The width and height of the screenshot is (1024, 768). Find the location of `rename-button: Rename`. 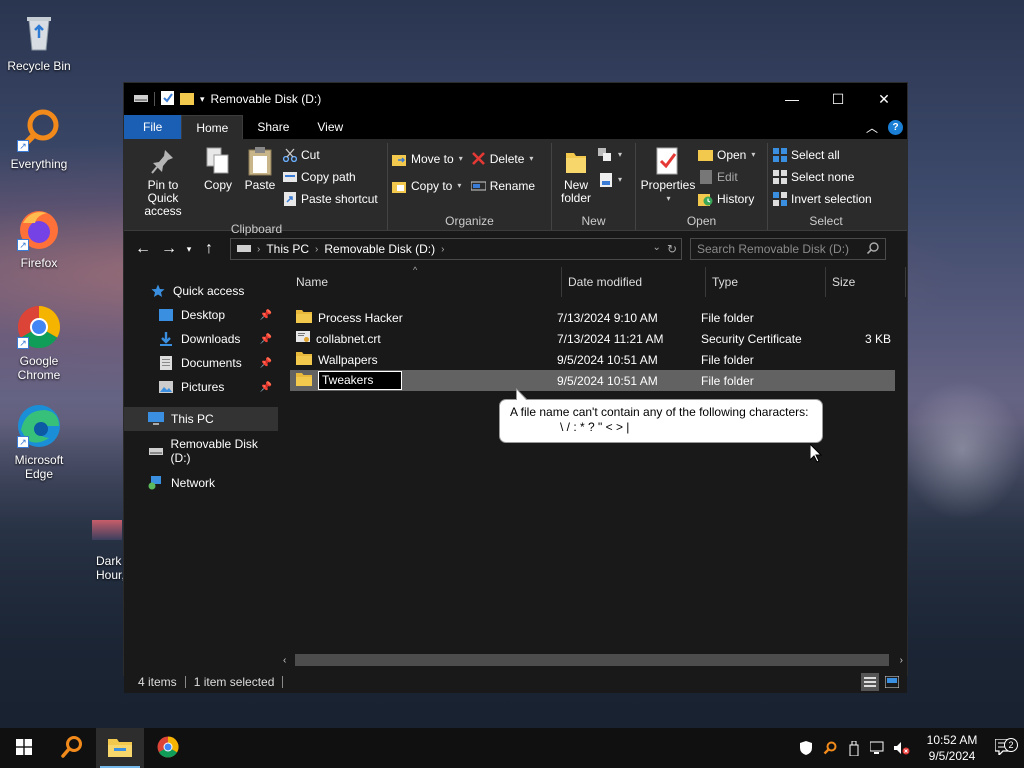

rename-button: Rename is located at coordinates (502, 185).